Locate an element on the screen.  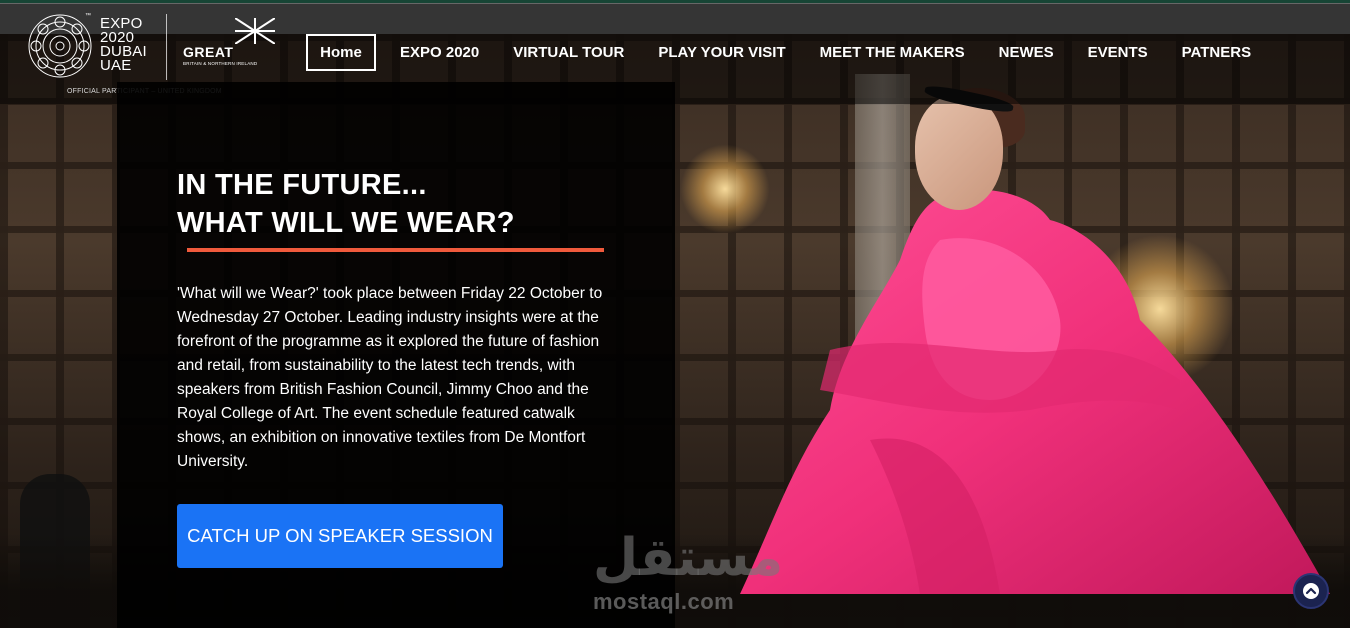
nav-virtual-tour: VIRTUAL TOUR is located at coordinates (568, 52).